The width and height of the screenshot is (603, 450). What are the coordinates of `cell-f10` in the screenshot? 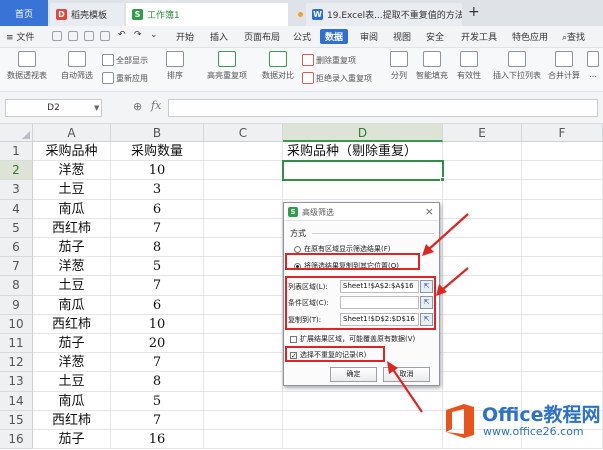 It's located at (562, 324).